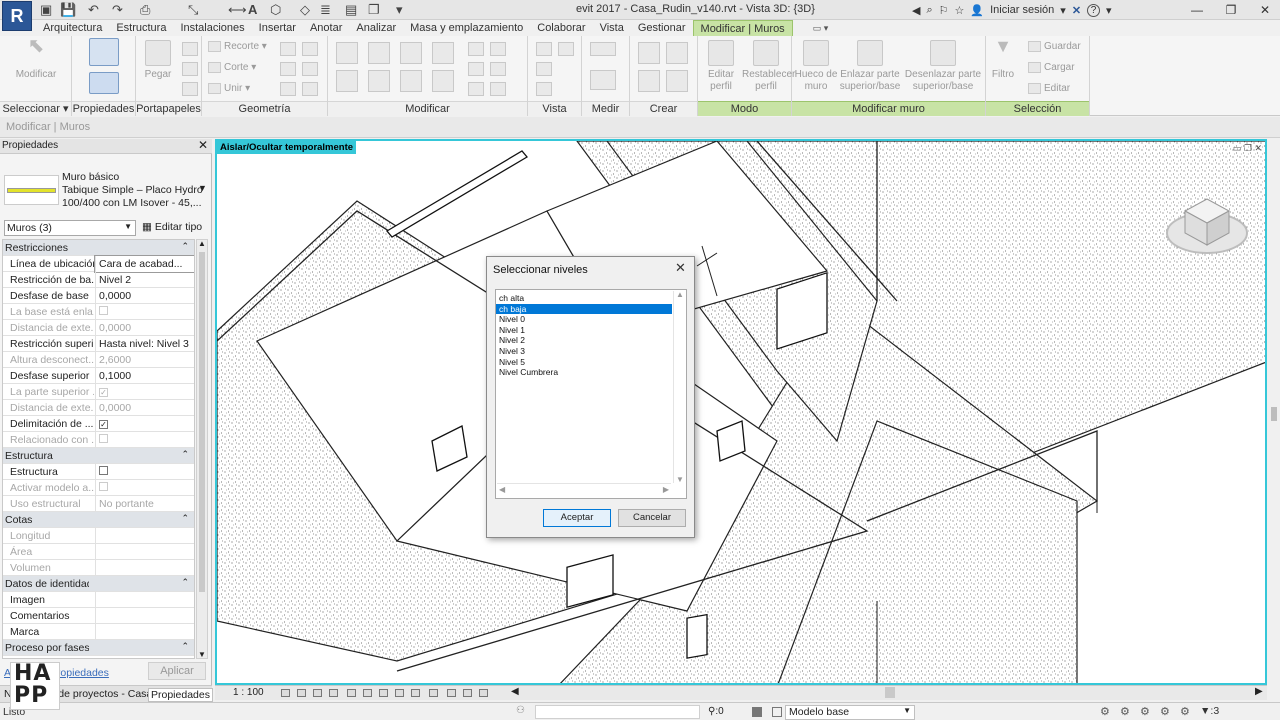 This screenshot has height=720, width=1280. Describe the element at coordinates (98, 408) in the screenshot. I see `property-row: Distancia de exte... 0,0000` at that location.